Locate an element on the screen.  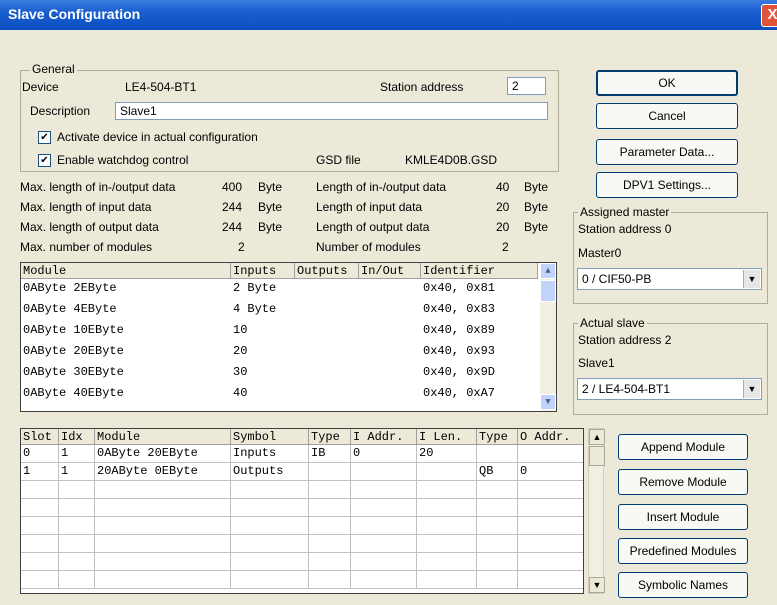
module-list-header-identifier: Identifier is located at coordinates (479, 271).